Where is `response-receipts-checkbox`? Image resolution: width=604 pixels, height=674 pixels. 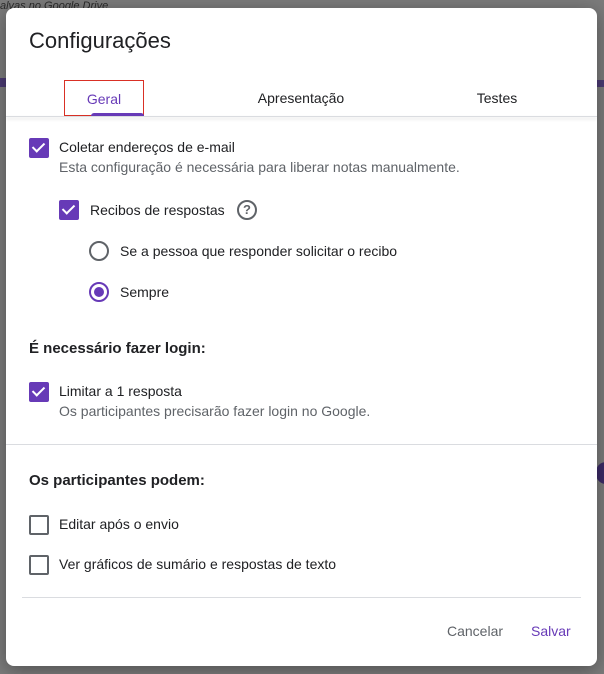 response-receipts-checkbox is located at coordinates (69, 210).